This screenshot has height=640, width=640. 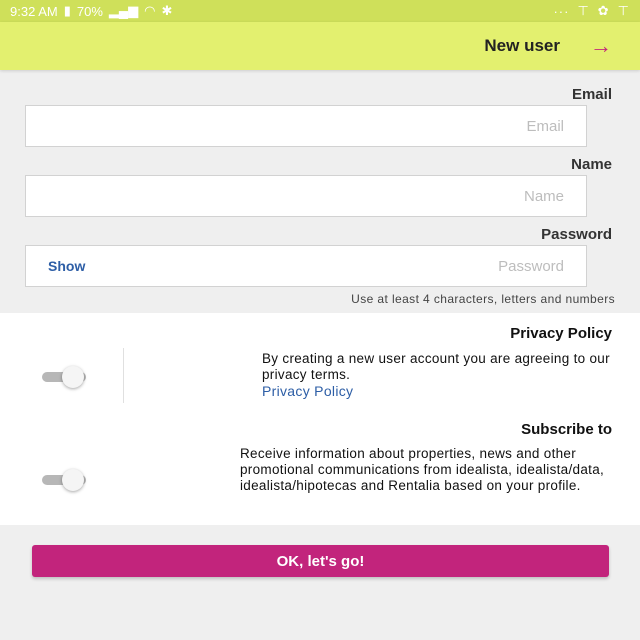 I want to click on subscribe-toggle, so click(x=65, y=479).